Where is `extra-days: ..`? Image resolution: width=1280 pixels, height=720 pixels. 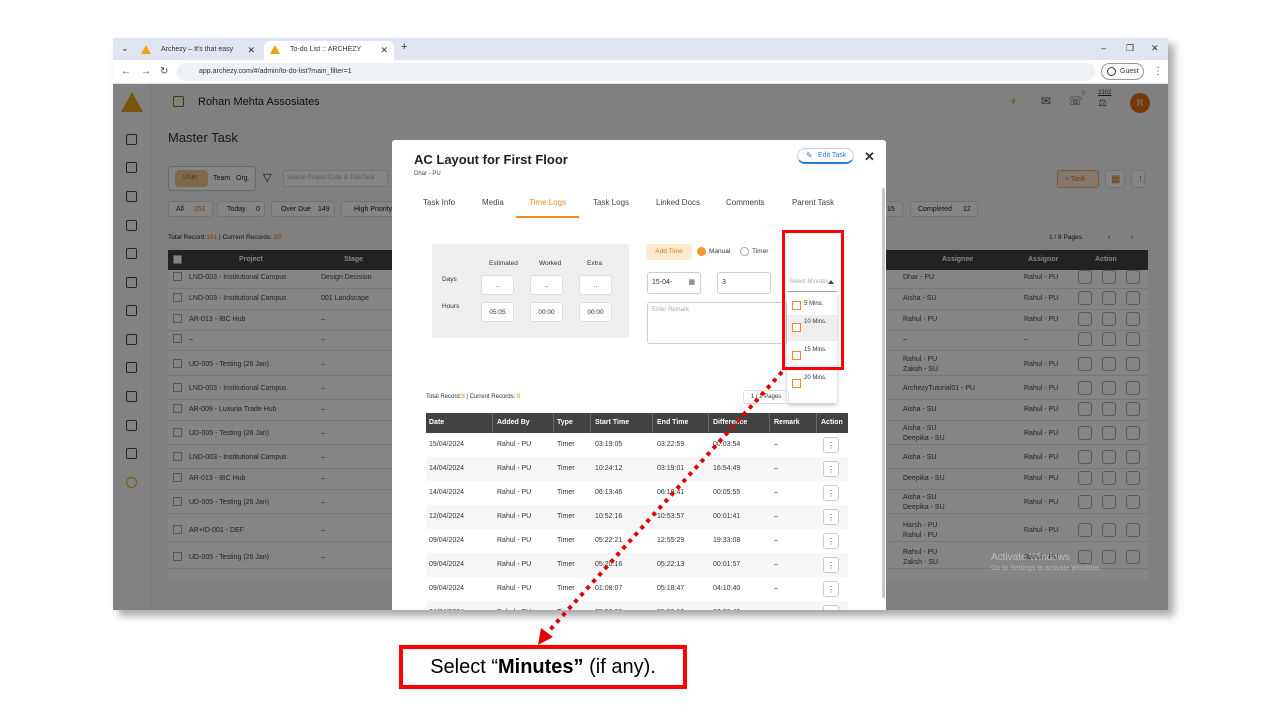 extra-days: .. is located at coordinates (595, 285).